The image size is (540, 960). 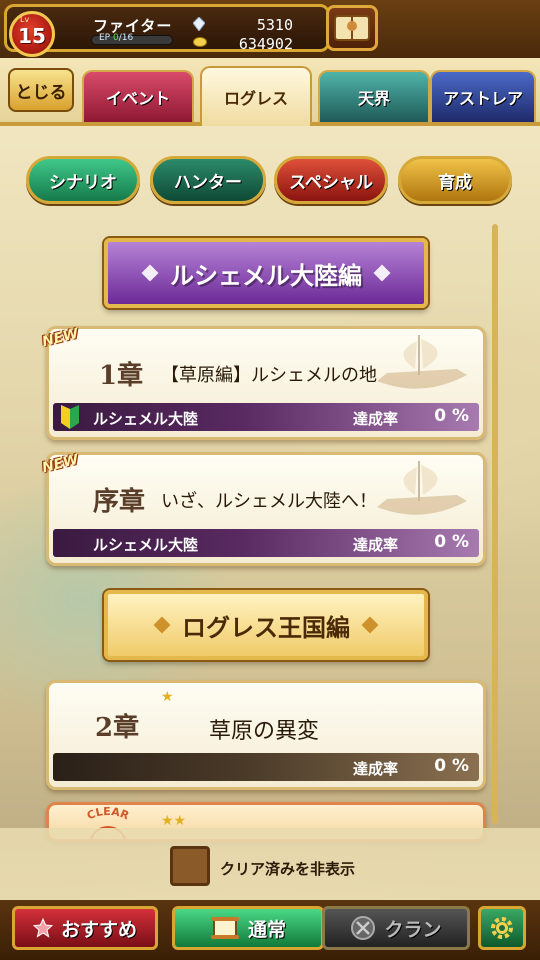 I want to click on hide-cleared-label: クリア済みを非表示, so click(x=288, y=869).